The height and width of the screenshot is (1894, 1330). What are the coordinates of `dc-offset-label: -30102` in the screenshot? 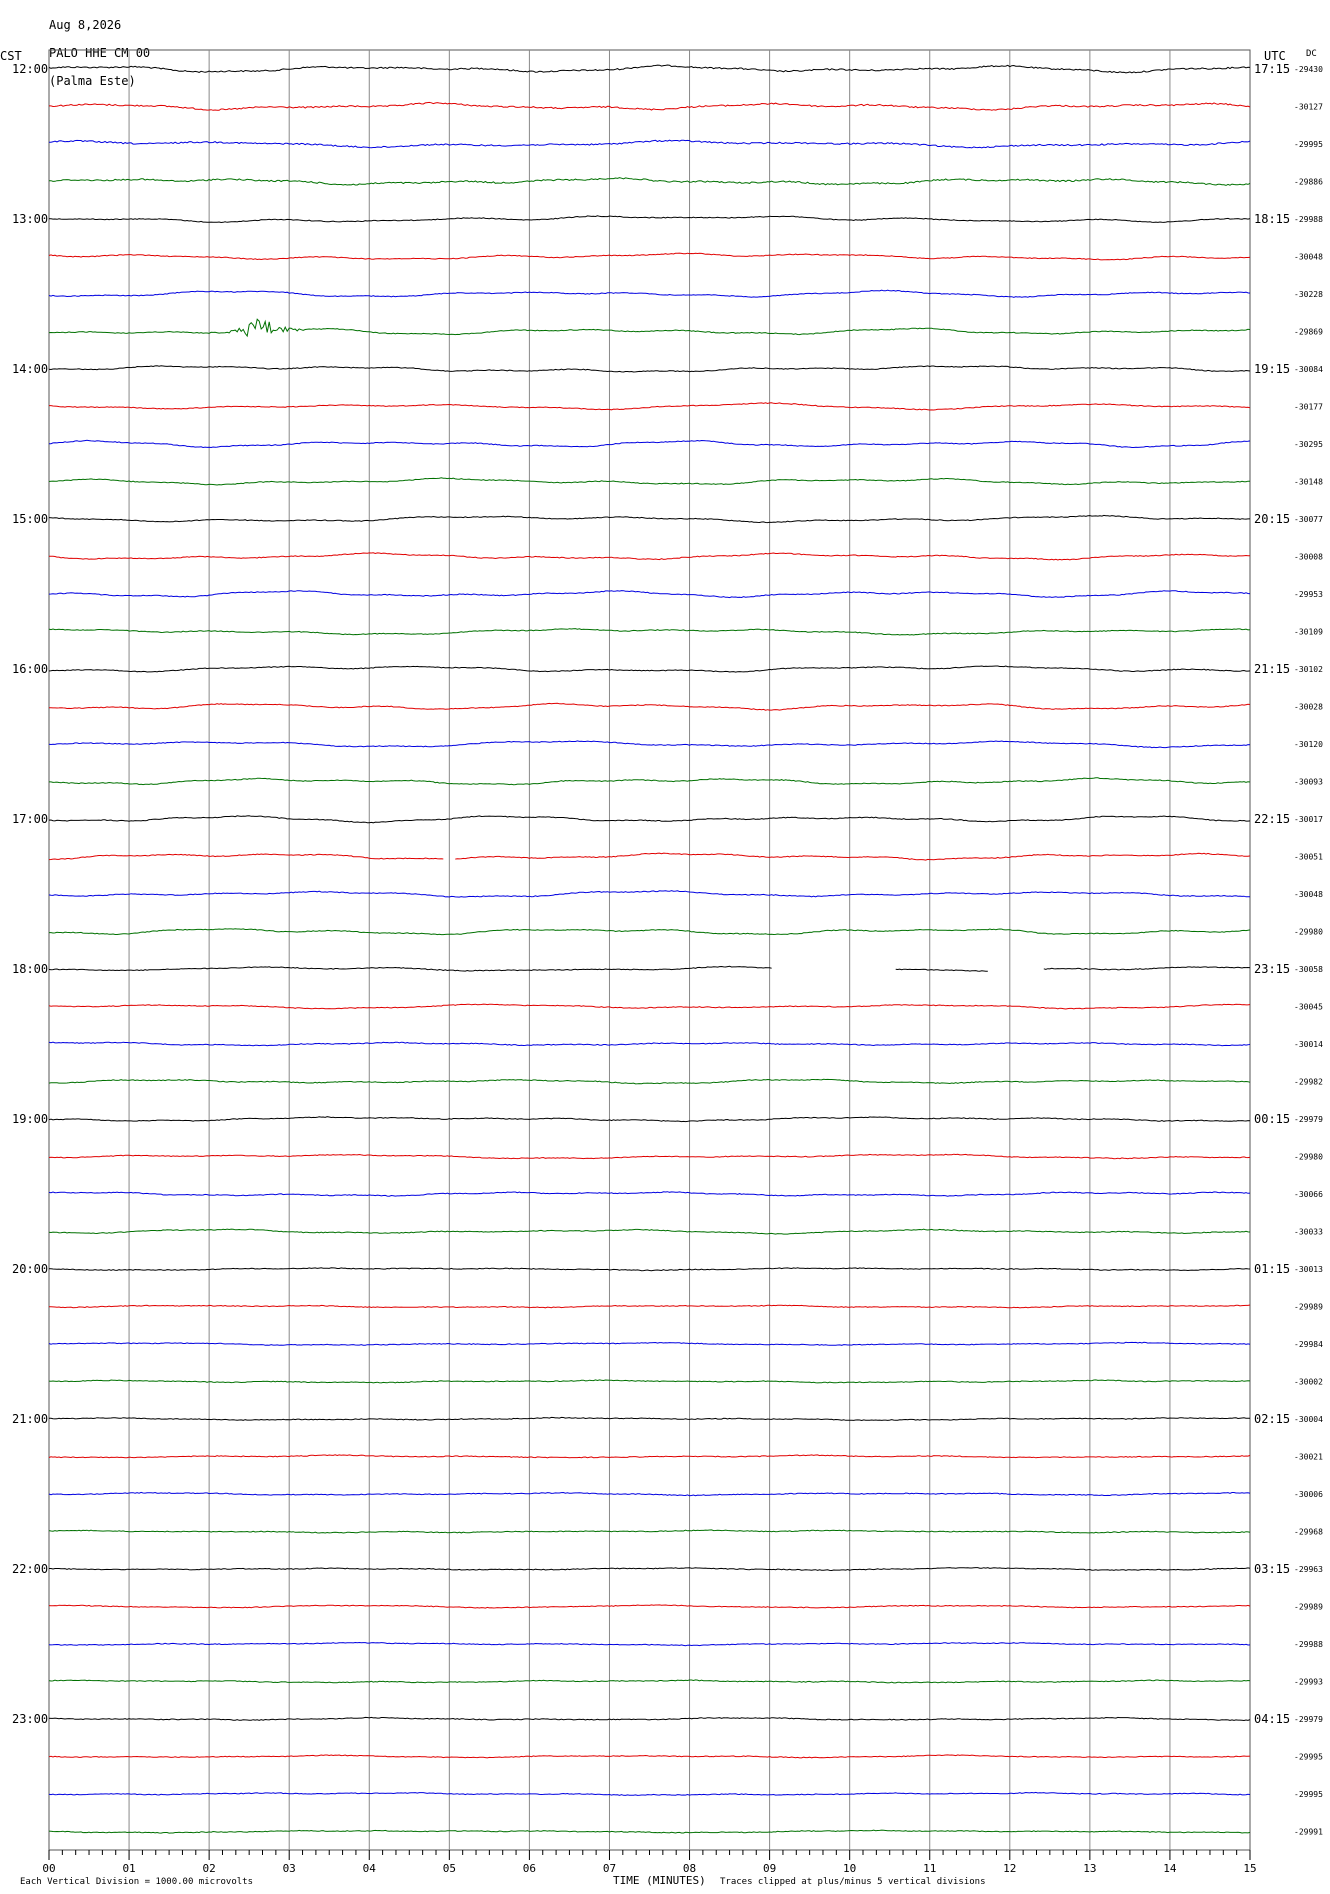 It's located at (1308, 669).